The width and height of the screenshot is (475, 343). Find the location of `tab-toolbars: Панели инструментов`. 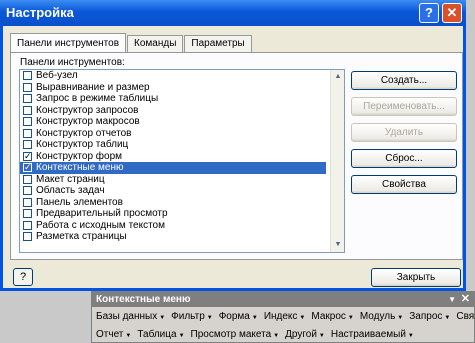

tab-toolbars: Панели инструментов is located at coordinates (68, 42).